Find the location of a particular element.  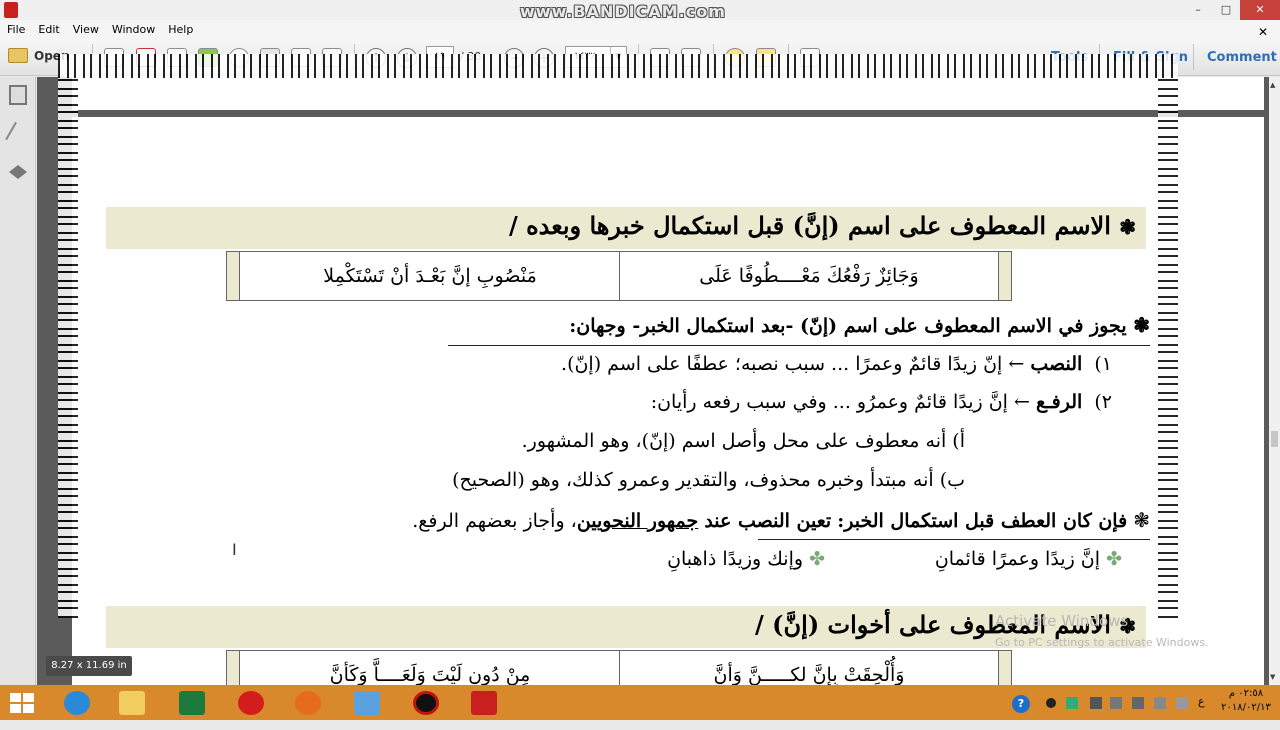

menu-help: Help is located at coordinates (180, 30).